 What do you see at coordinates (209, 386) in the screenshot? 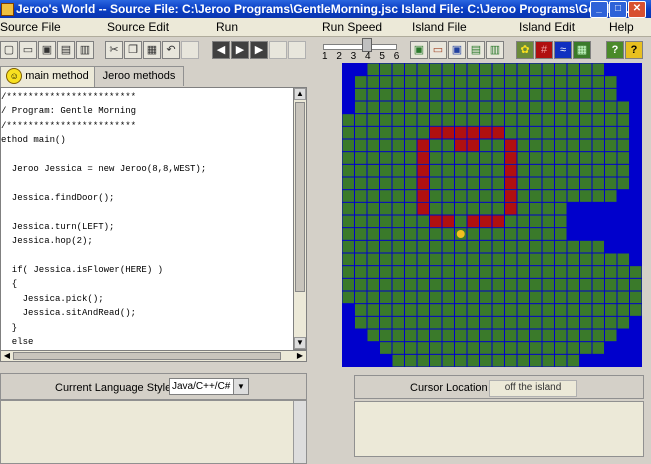
I see `language-style-select: Java/C++/C# ▼` at bounding box center [209, 386].